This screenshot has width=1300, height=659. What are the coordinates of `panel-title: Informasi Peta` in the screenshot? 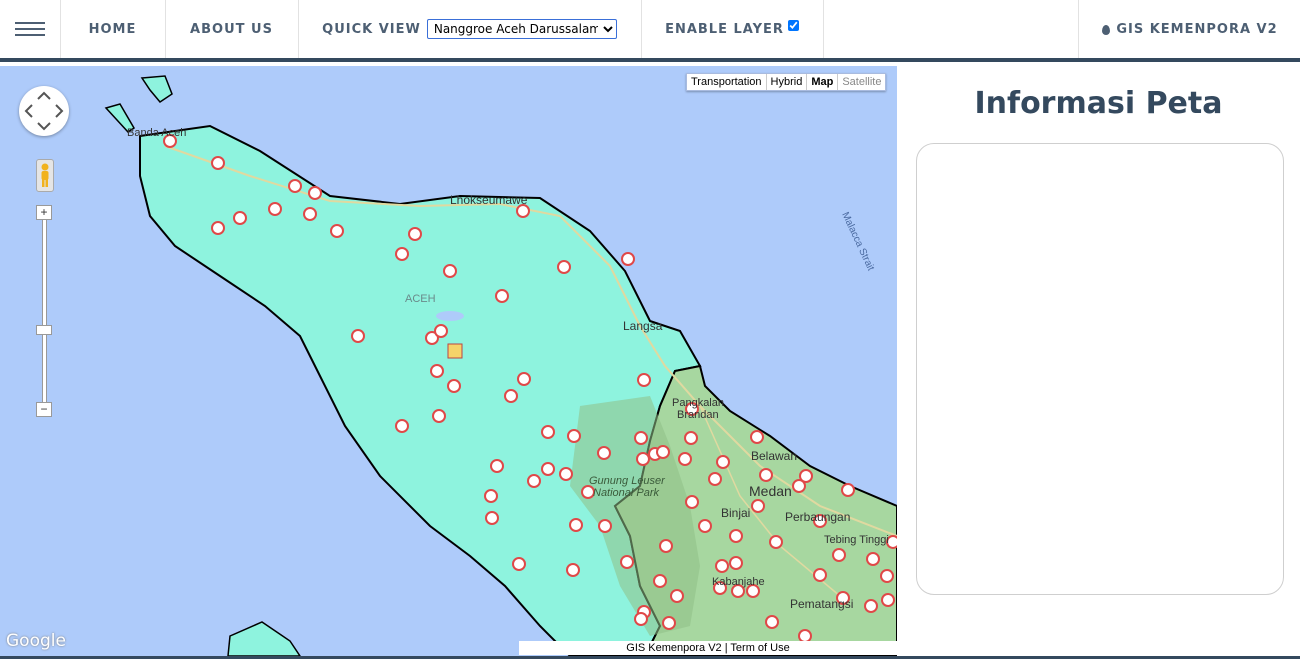 It's located at (1098, 103).